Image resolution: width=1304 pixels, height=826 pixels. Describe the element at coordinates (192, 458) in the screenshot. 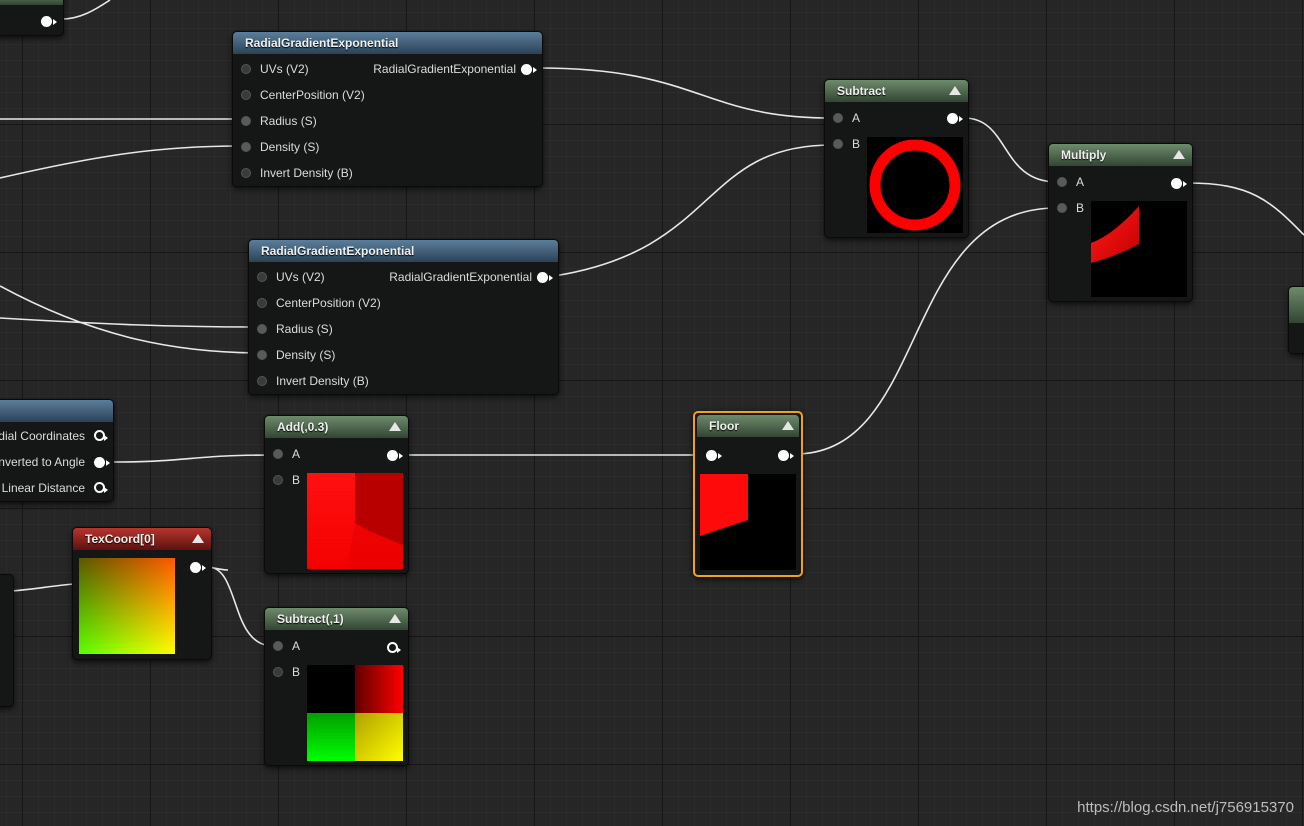

I see `wire-vector-to-add-a` at that location.